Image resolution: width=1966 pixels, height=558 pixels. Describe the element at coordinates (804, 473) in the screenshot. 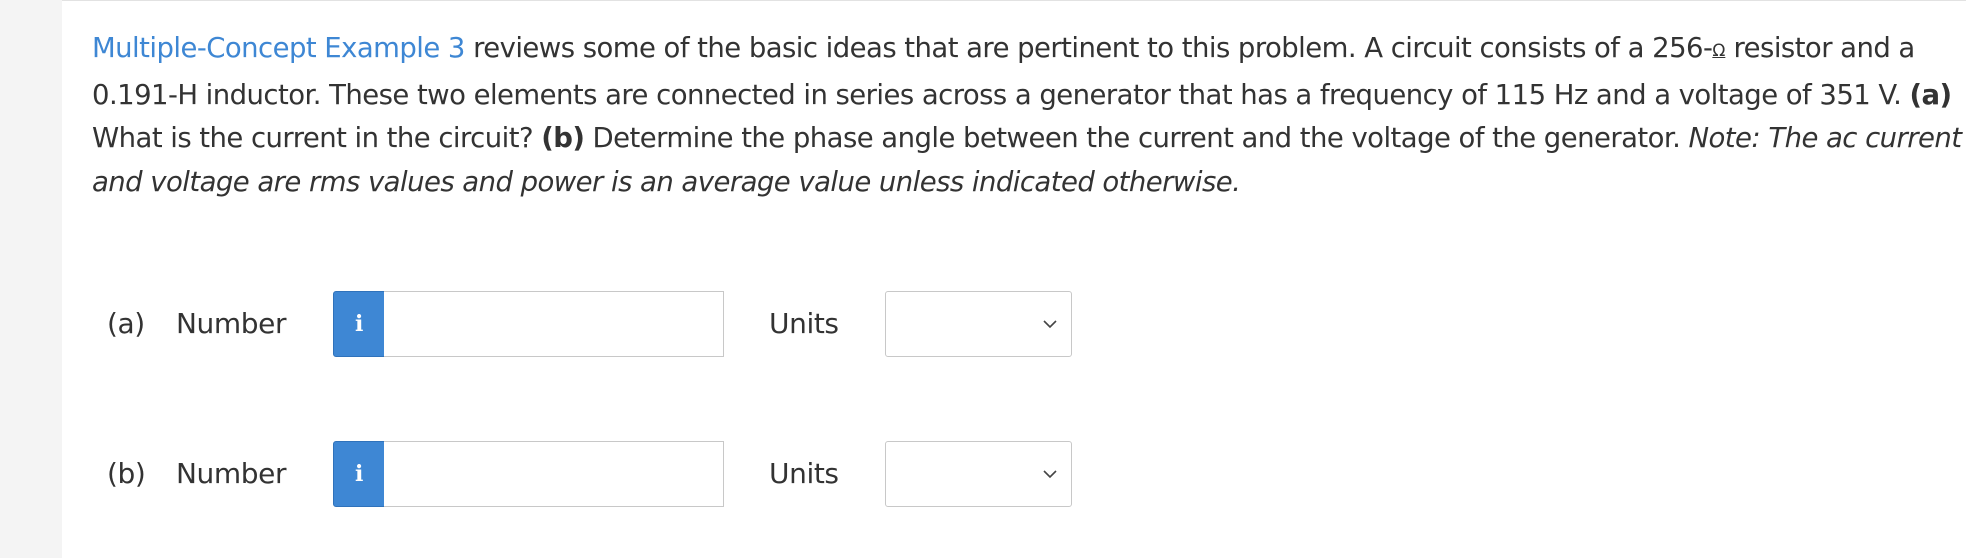

I see `units-label-b: Units` at that location.